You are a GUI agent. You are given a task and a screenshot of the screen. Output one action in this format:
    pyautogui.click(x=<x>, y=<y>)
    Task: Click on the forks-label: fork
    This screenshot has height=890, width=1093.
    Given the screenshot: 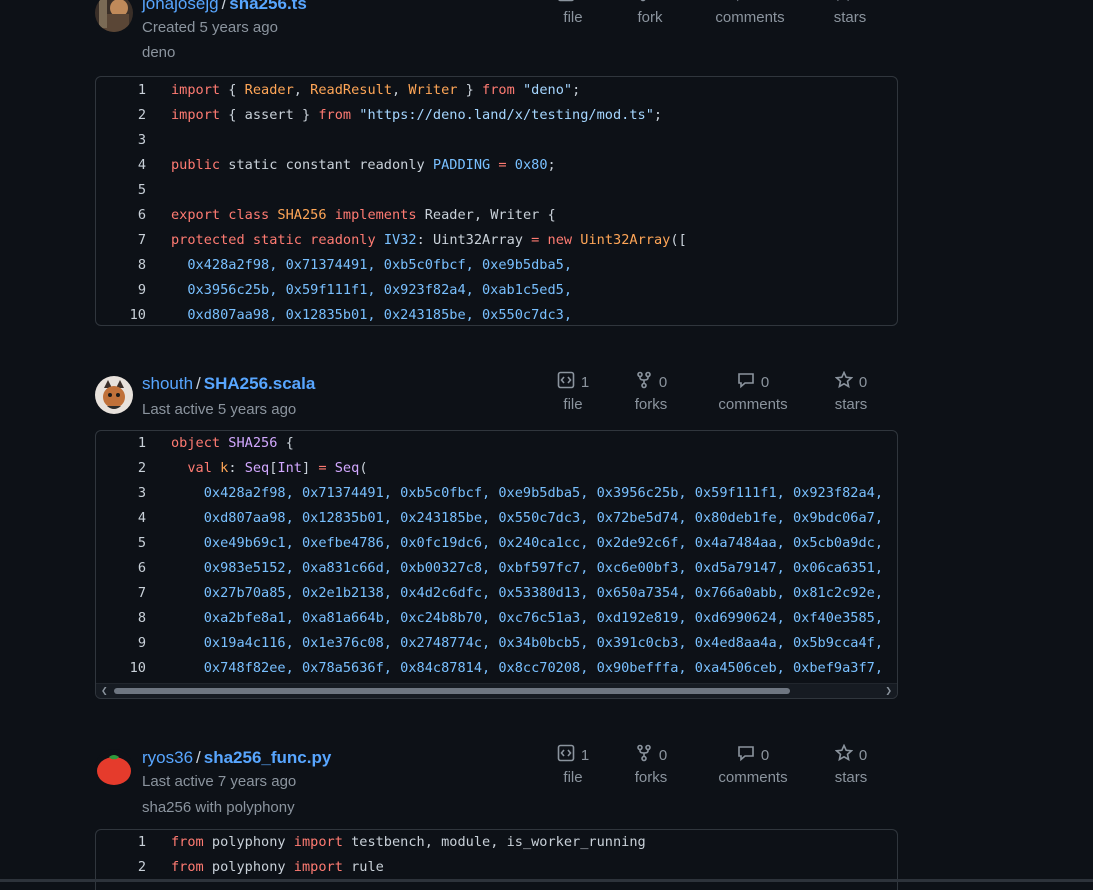 What is the action you would take?
    pyautogui.click(x=650, y=17)
    